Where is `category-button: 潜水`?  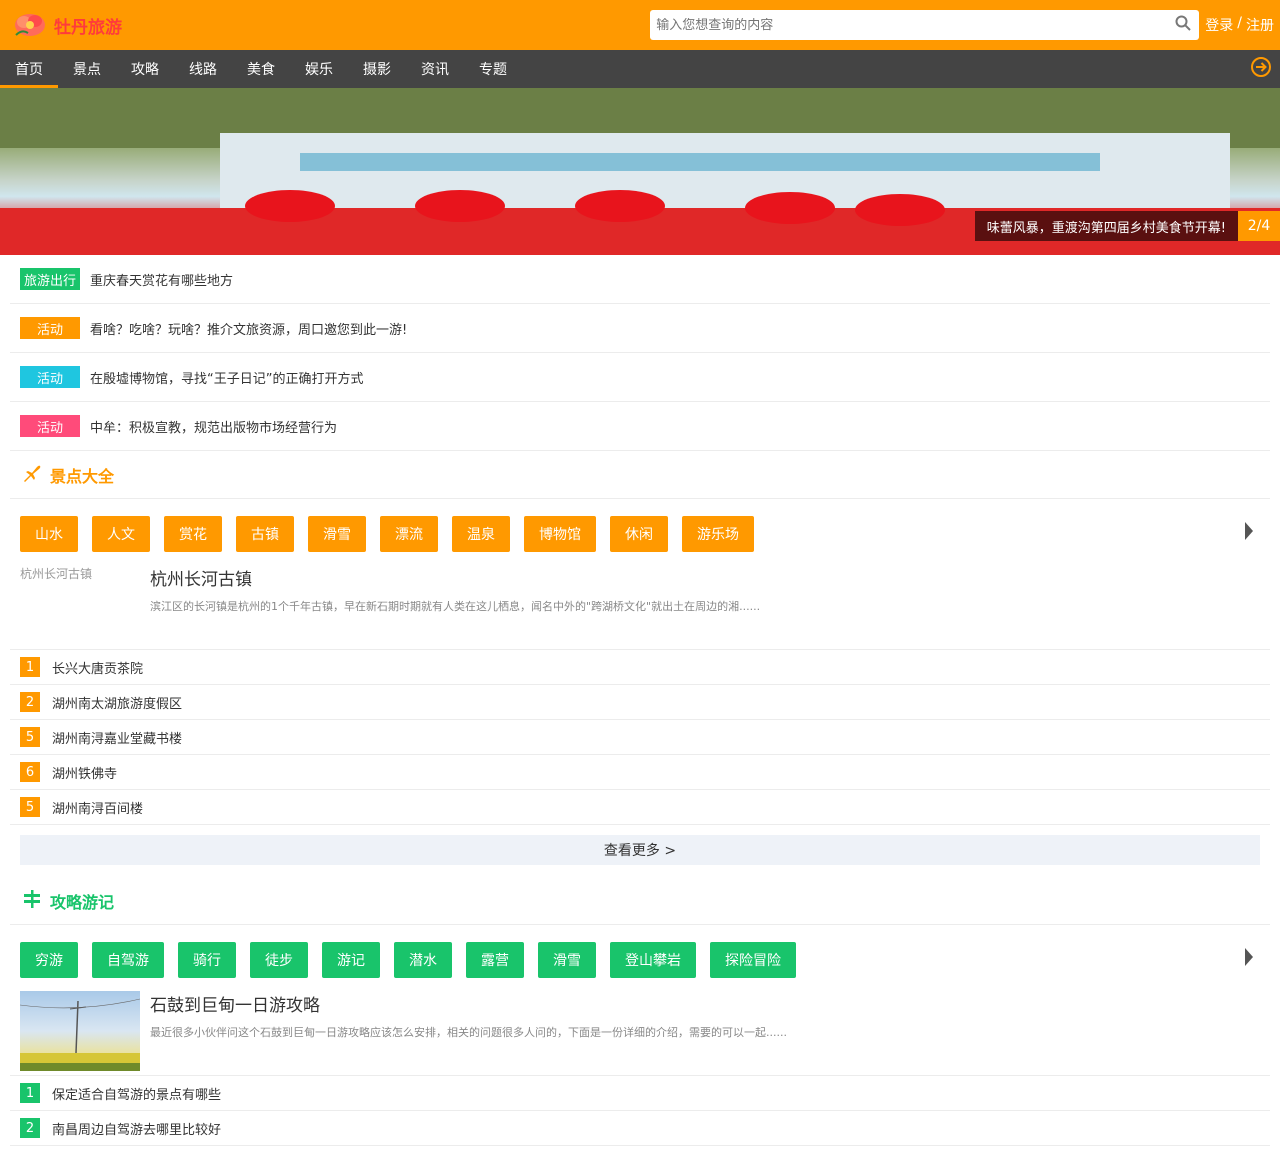 category-button: 潜水 is located at coordinates (423, 960).